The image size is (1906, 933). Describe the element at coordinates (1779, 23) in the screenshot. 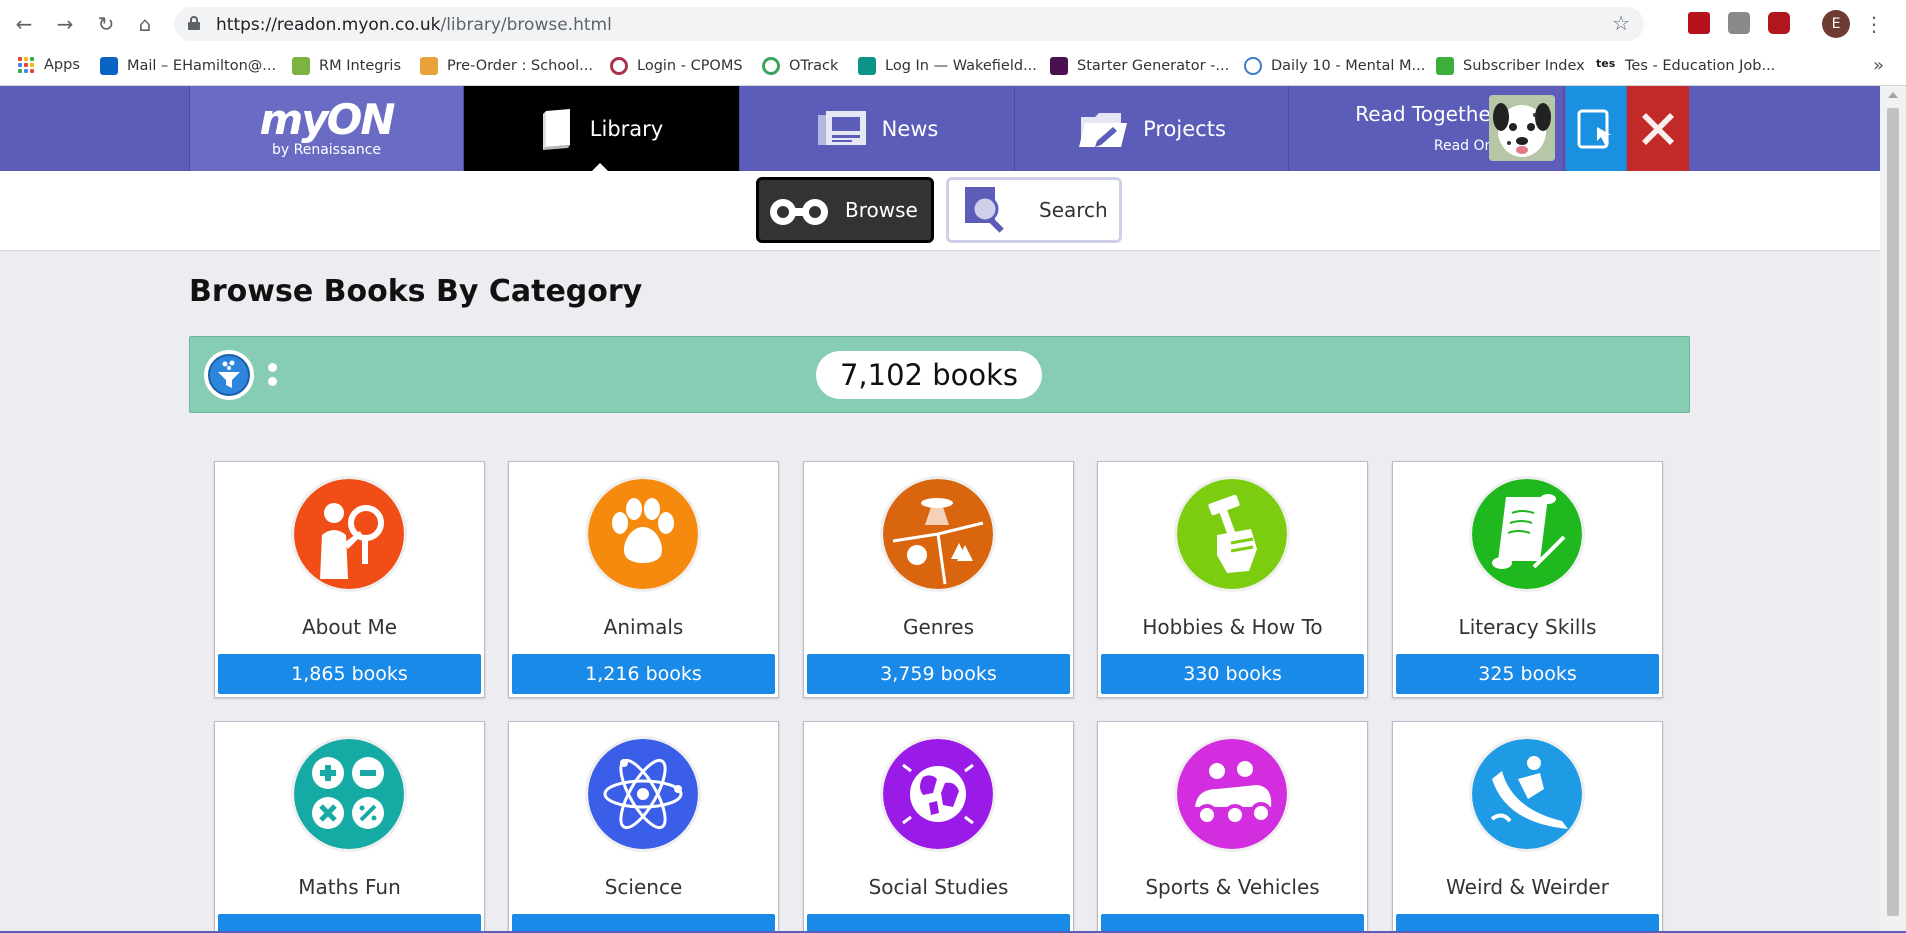

I see `shield-extension-icon` at that location.